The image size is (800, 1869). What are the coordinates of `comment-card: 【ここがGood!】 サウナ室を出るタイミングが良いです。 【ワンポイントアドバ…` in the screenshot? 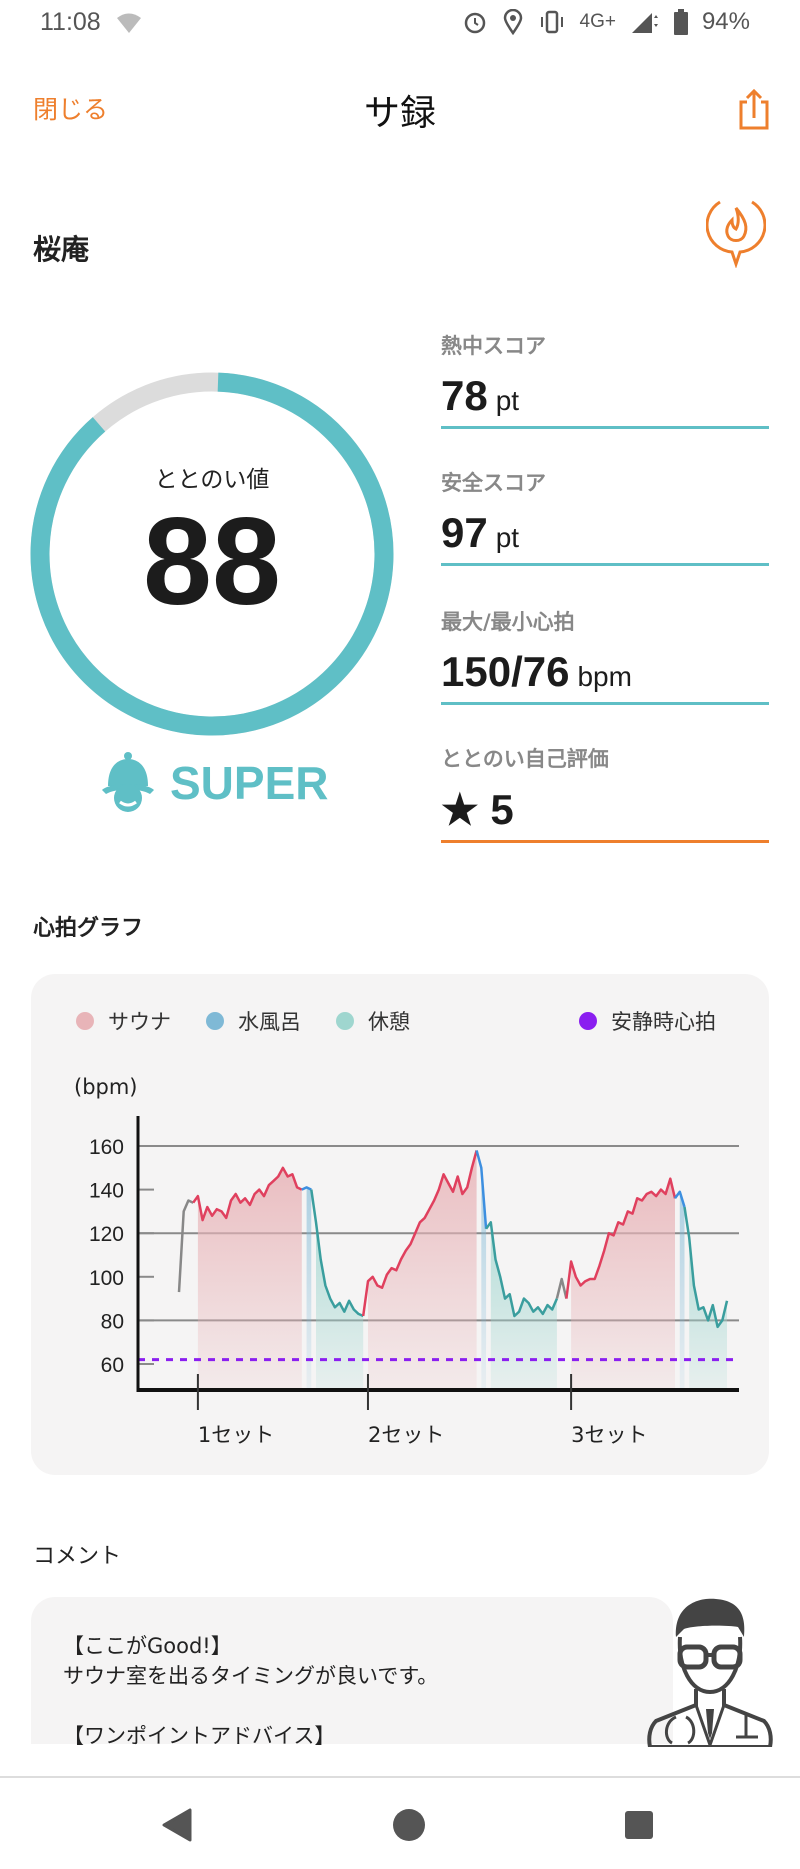 It's located at (352, 1672).